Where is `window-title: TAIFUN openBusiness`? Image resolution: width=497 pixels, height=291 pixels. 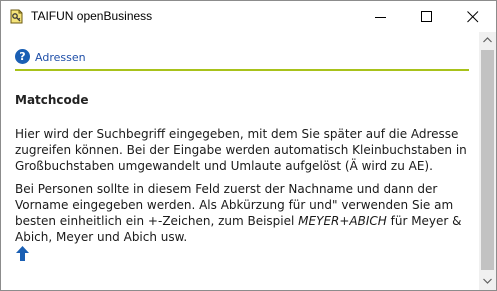
window-title: TAIFUN openBusiness is located at coordinates (92, 16).